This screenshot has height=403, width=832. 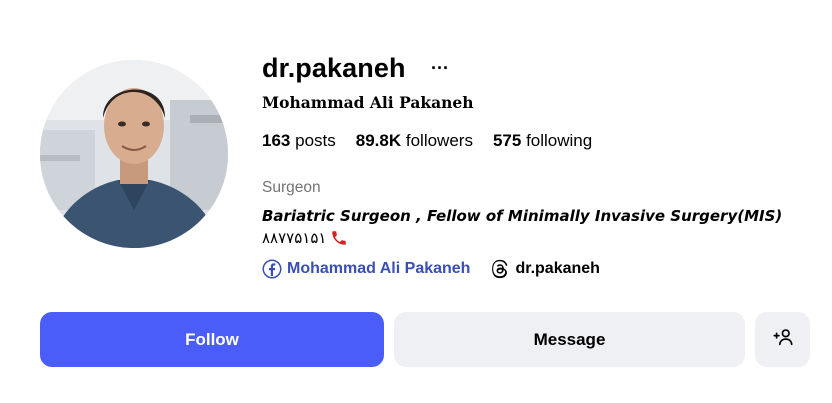 I want to click on followers-label: followers, so click(x=439, y=140).